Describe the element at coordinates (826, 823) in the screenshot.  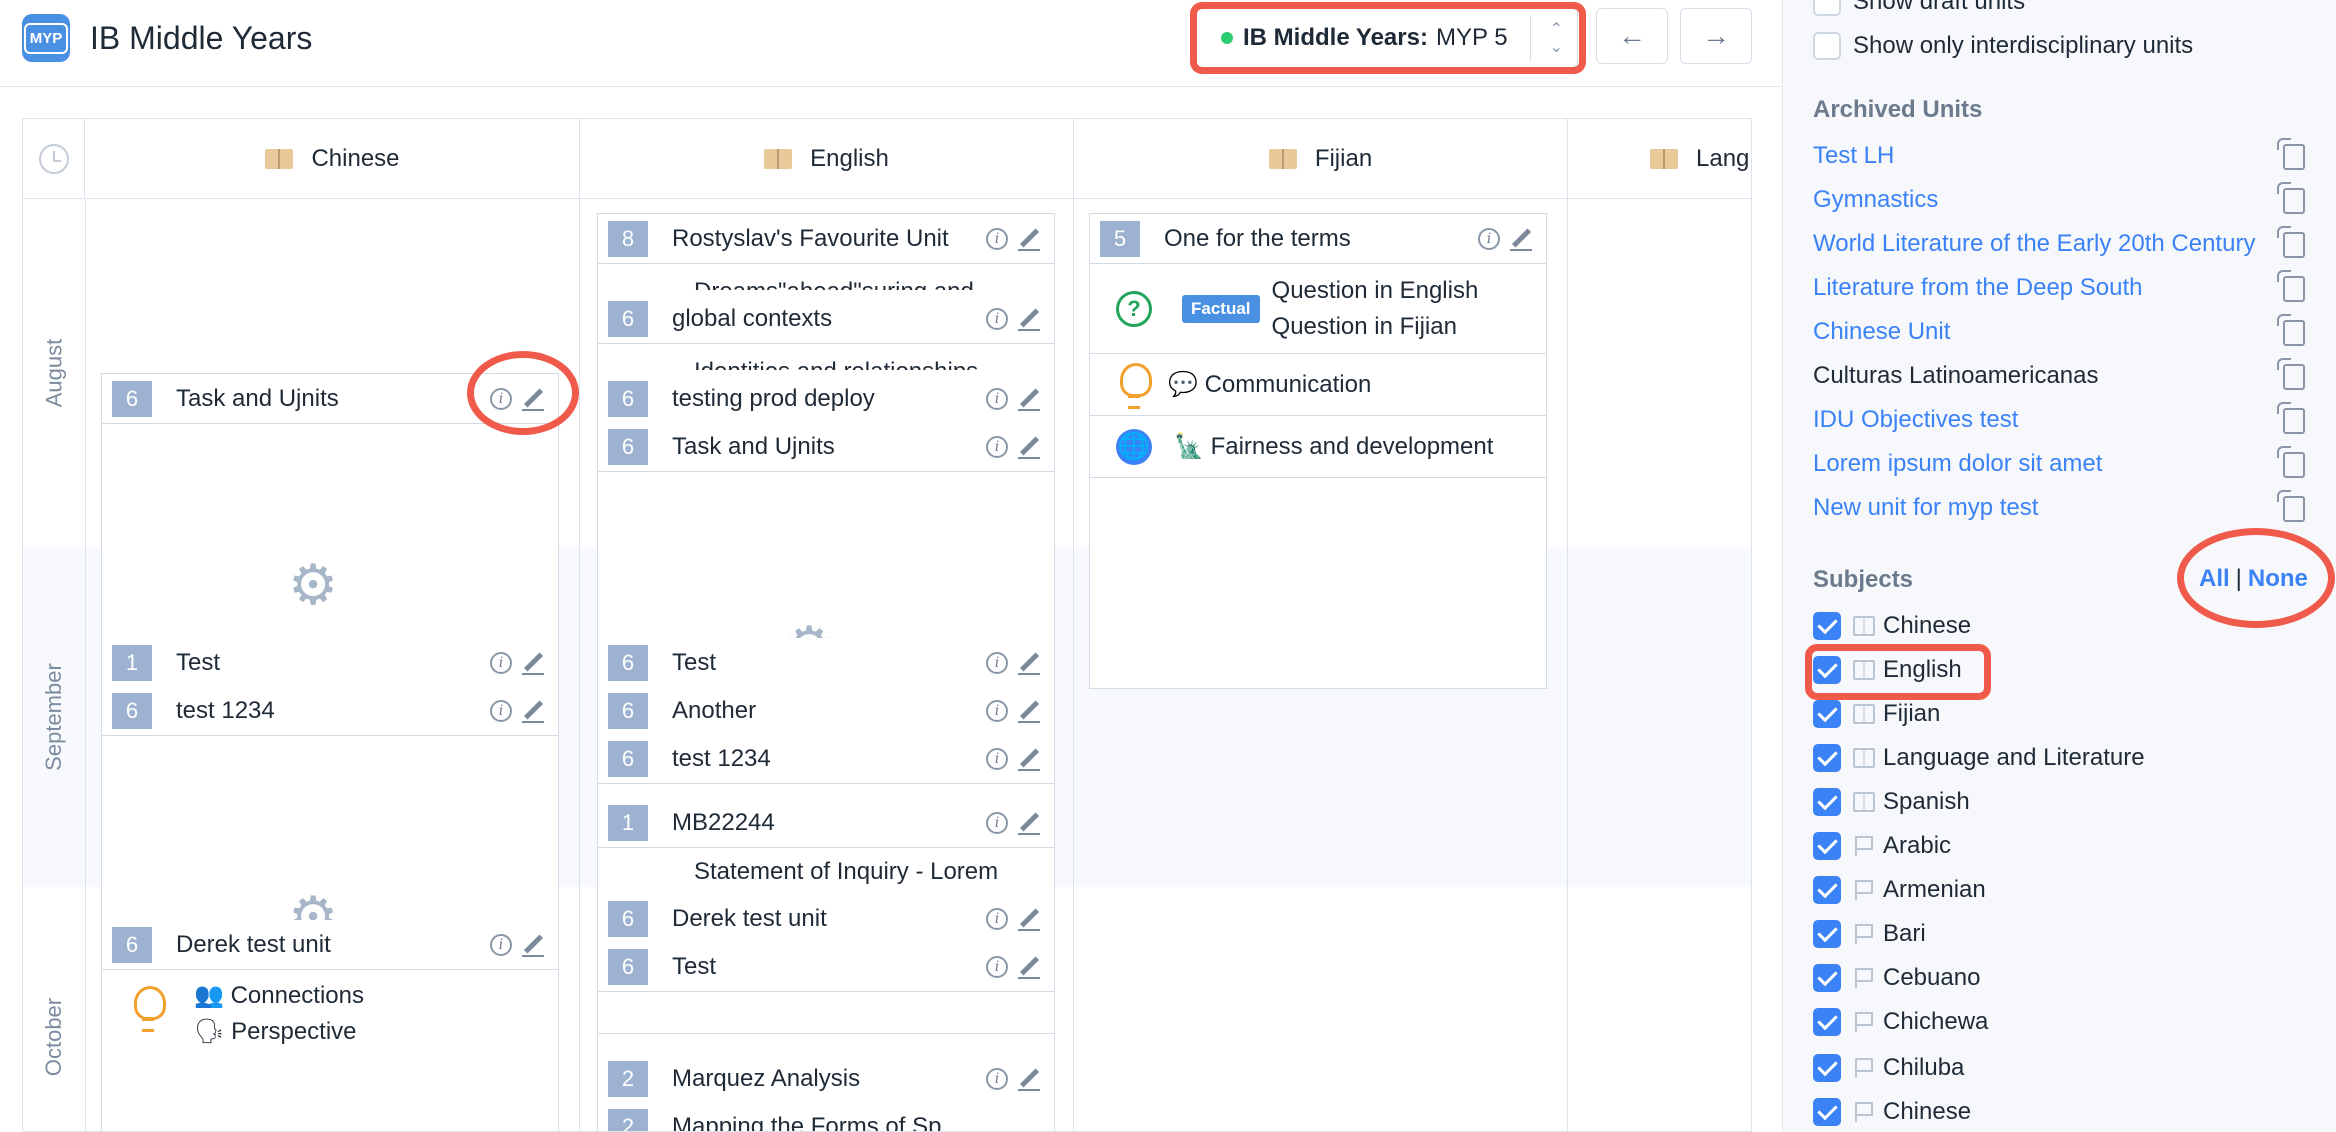
I see `unit-row: 1 MB22244 i` at that location.